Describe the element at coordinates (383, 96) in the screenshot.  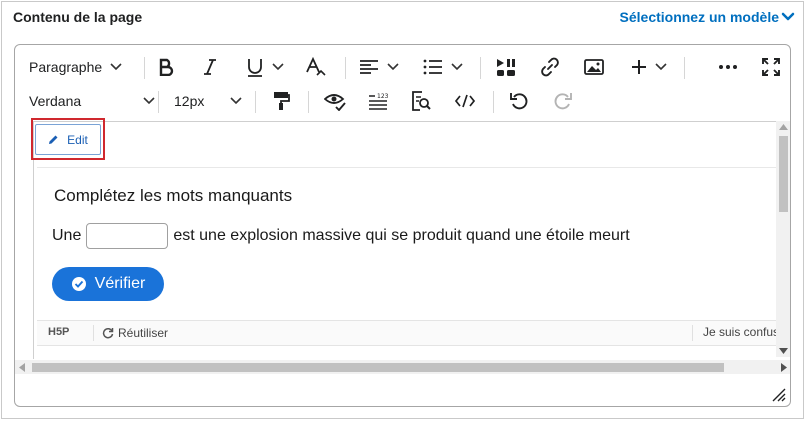
I see `svg-text: 123` at that location.